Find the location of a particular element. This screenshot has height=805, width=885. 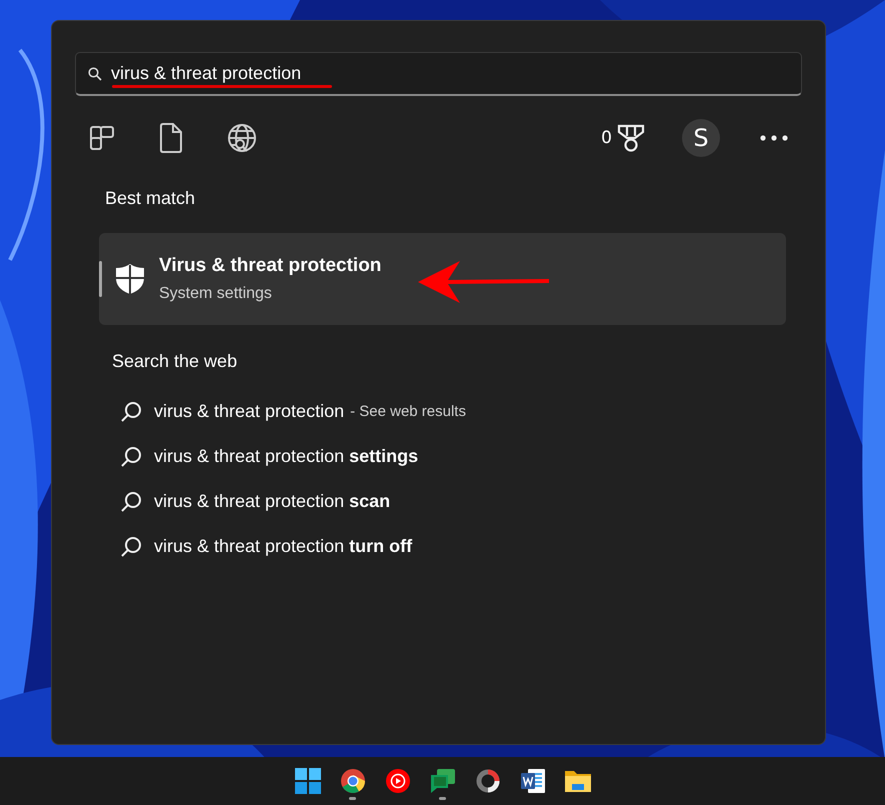

selection-indicator is located at coordinates (100, 279).